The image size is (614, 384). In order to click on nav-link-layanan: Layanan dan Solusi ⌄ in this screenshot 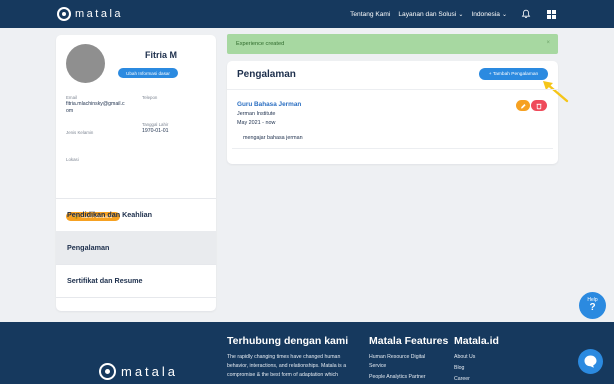, I will do `click(430, 14)`.